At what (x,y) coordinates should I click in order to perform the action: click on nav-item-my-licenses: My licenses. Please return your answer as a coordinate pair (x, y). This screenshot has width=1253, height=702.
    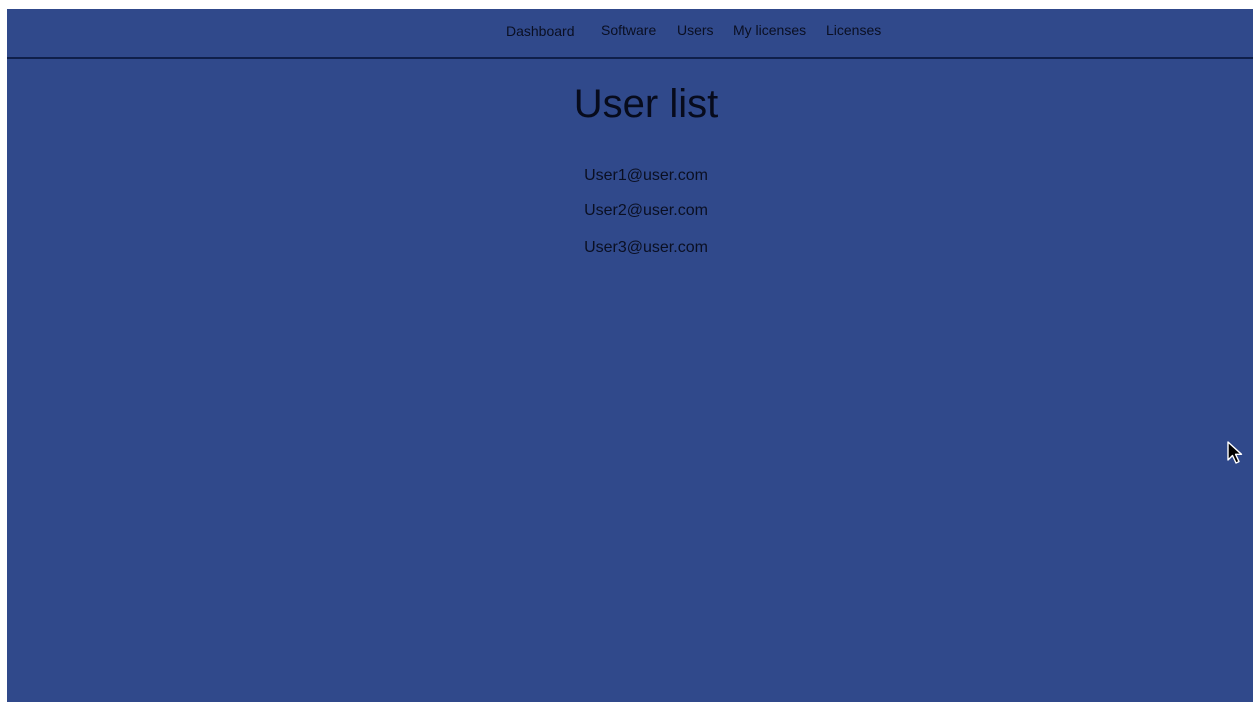
    Looking at the image, I should click on (769, 30).